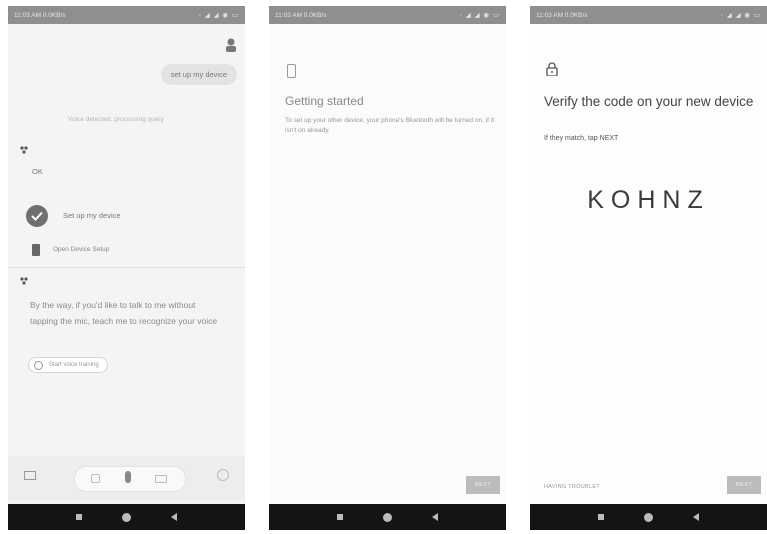 The image size is (767, 534). Describe the element at coordinates (649, 101) in the screenshot. I see `page-title: Verify the code on your new device` at that location.